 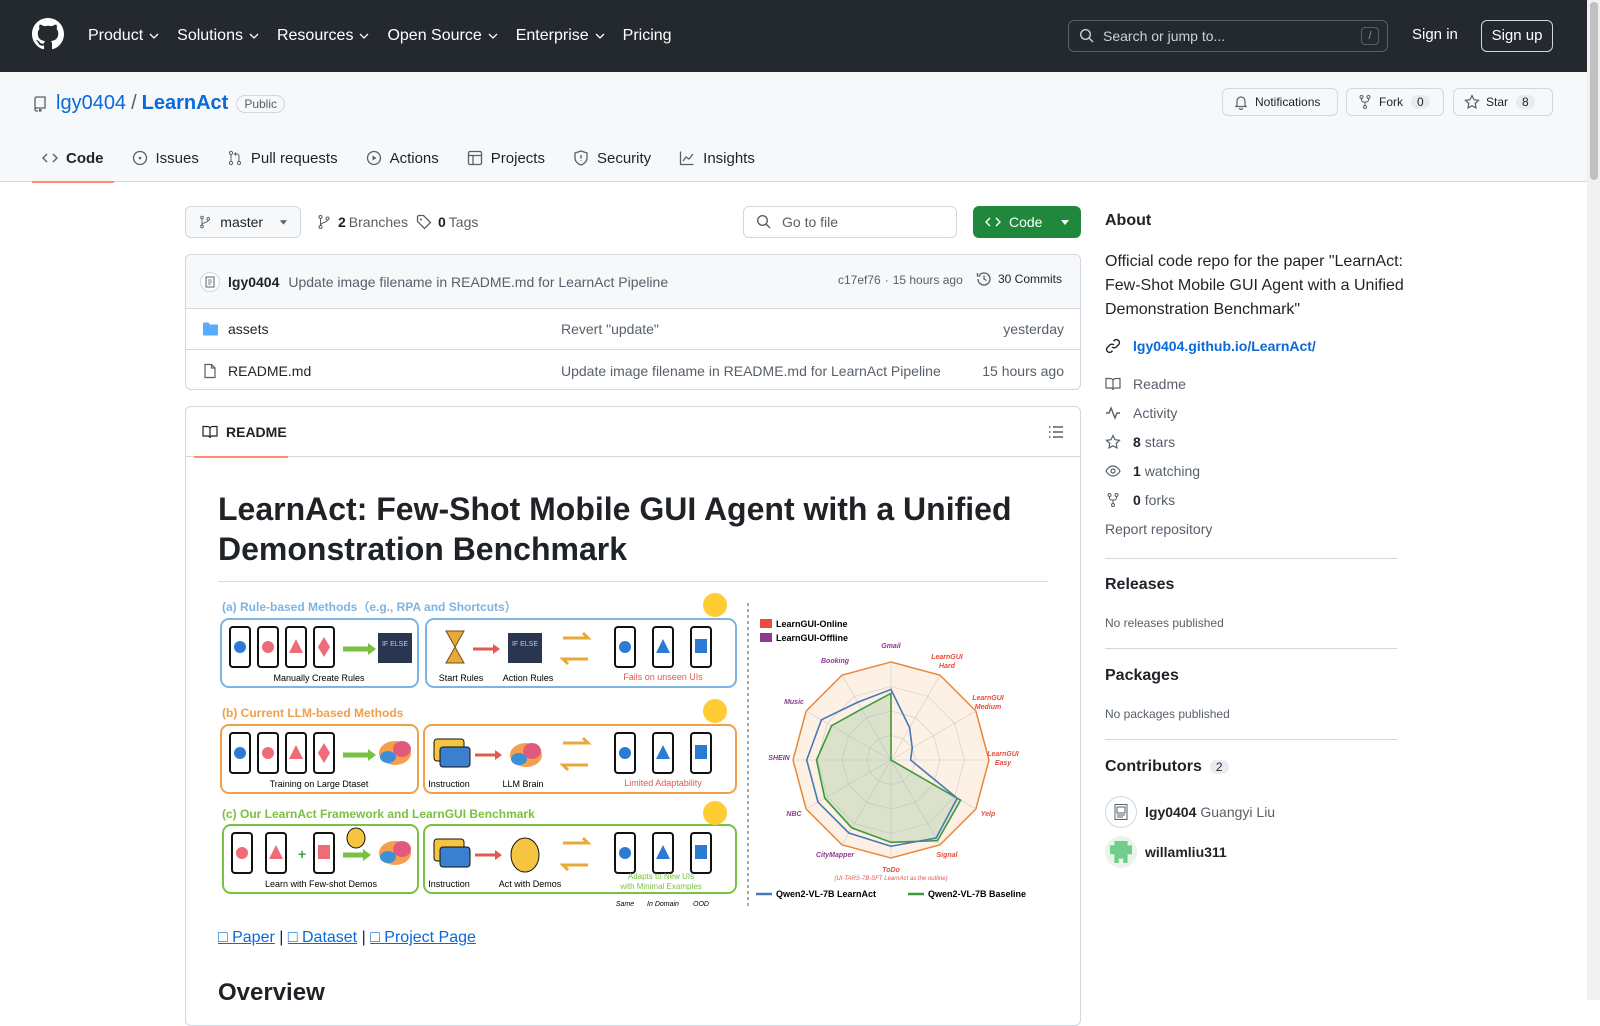 I want to click on tab-label: Pull requests, so click(x=294, y=158).